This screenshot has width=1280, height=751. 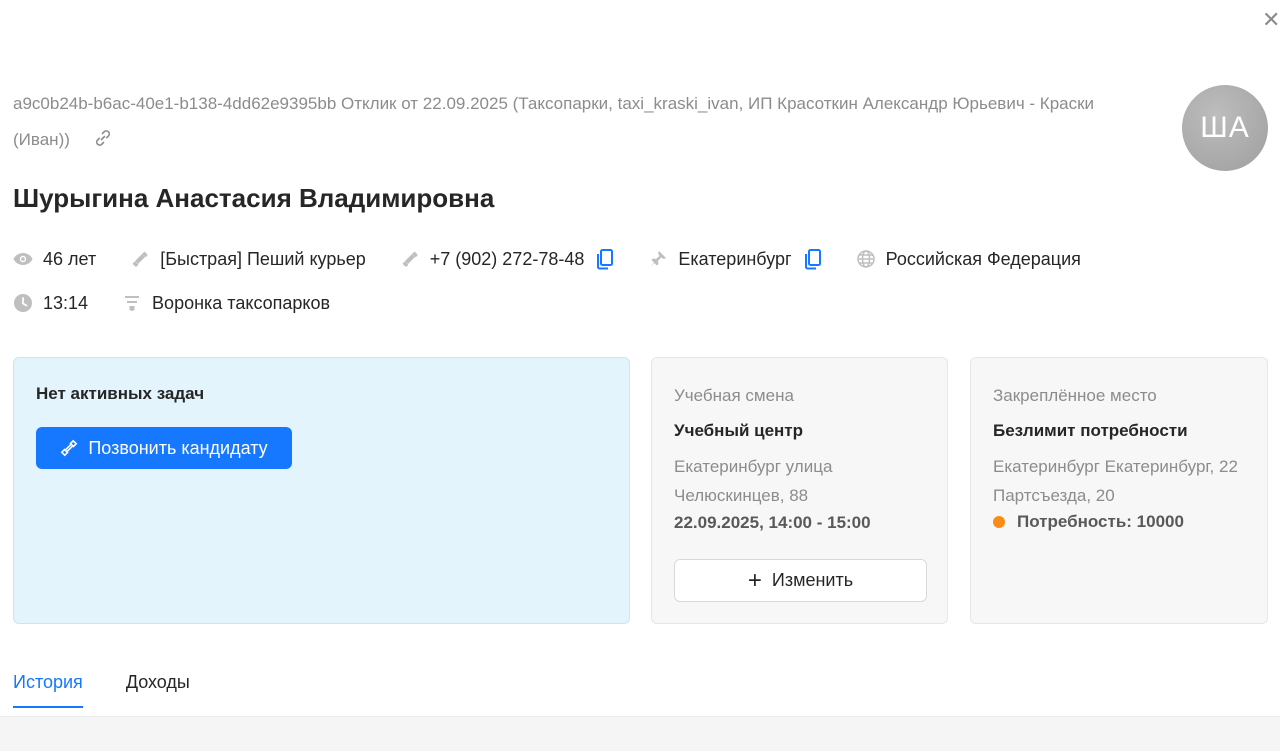 What do you see at coordinates (754, 580) in the screenshot?
I see `plus-icon: +` at bounding box center [754, 580].